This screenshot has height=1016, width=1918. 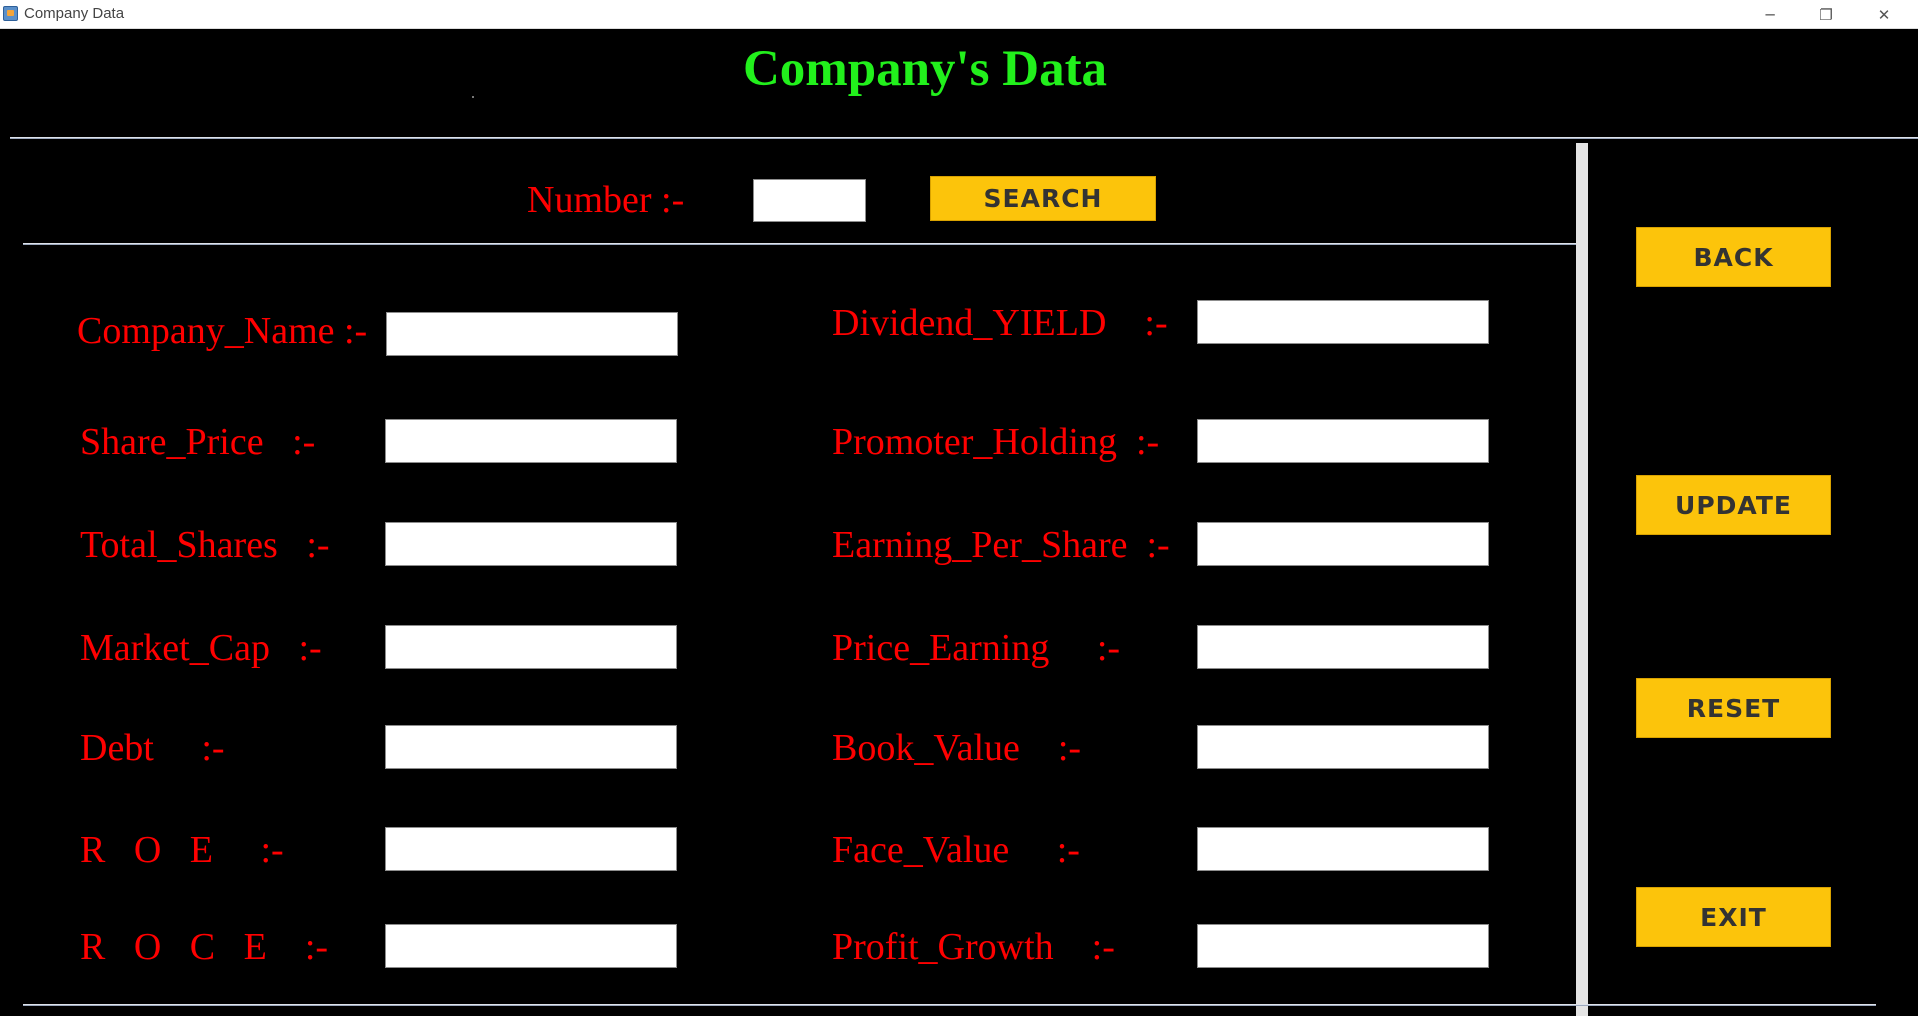 What do you see at coordinates (1733, 917) in the screenshot?
I see `exit-button: EXIT` at bounding box center [1733, 917].